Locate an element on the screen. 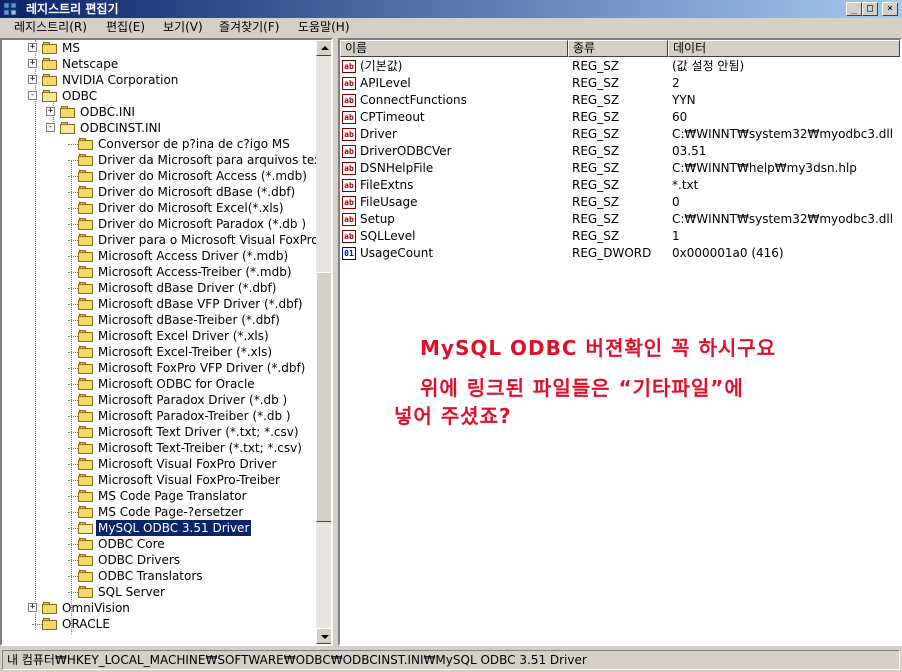 The image size is (902, 672). tree-node-label: Microsoft ODBC for Oracle is located at coordinates (176, 384).